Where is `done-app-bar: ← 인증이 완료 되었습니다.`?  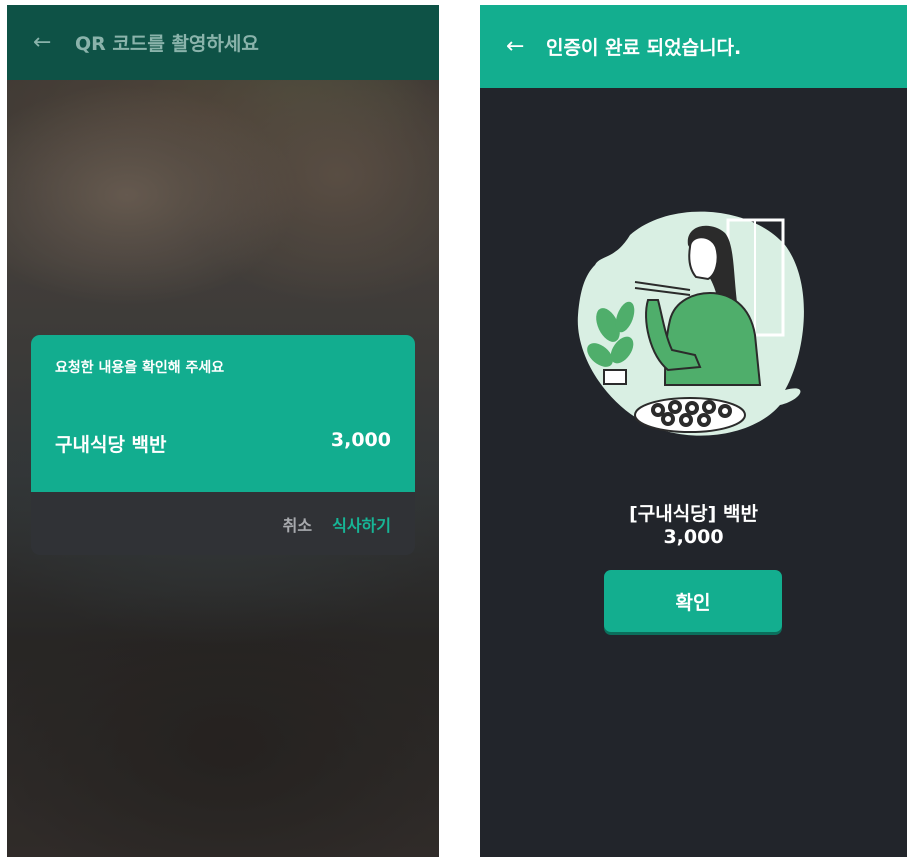 done-app-bar: ← 인증이 완료 되었습니다. is located at coordinates (693, 46).